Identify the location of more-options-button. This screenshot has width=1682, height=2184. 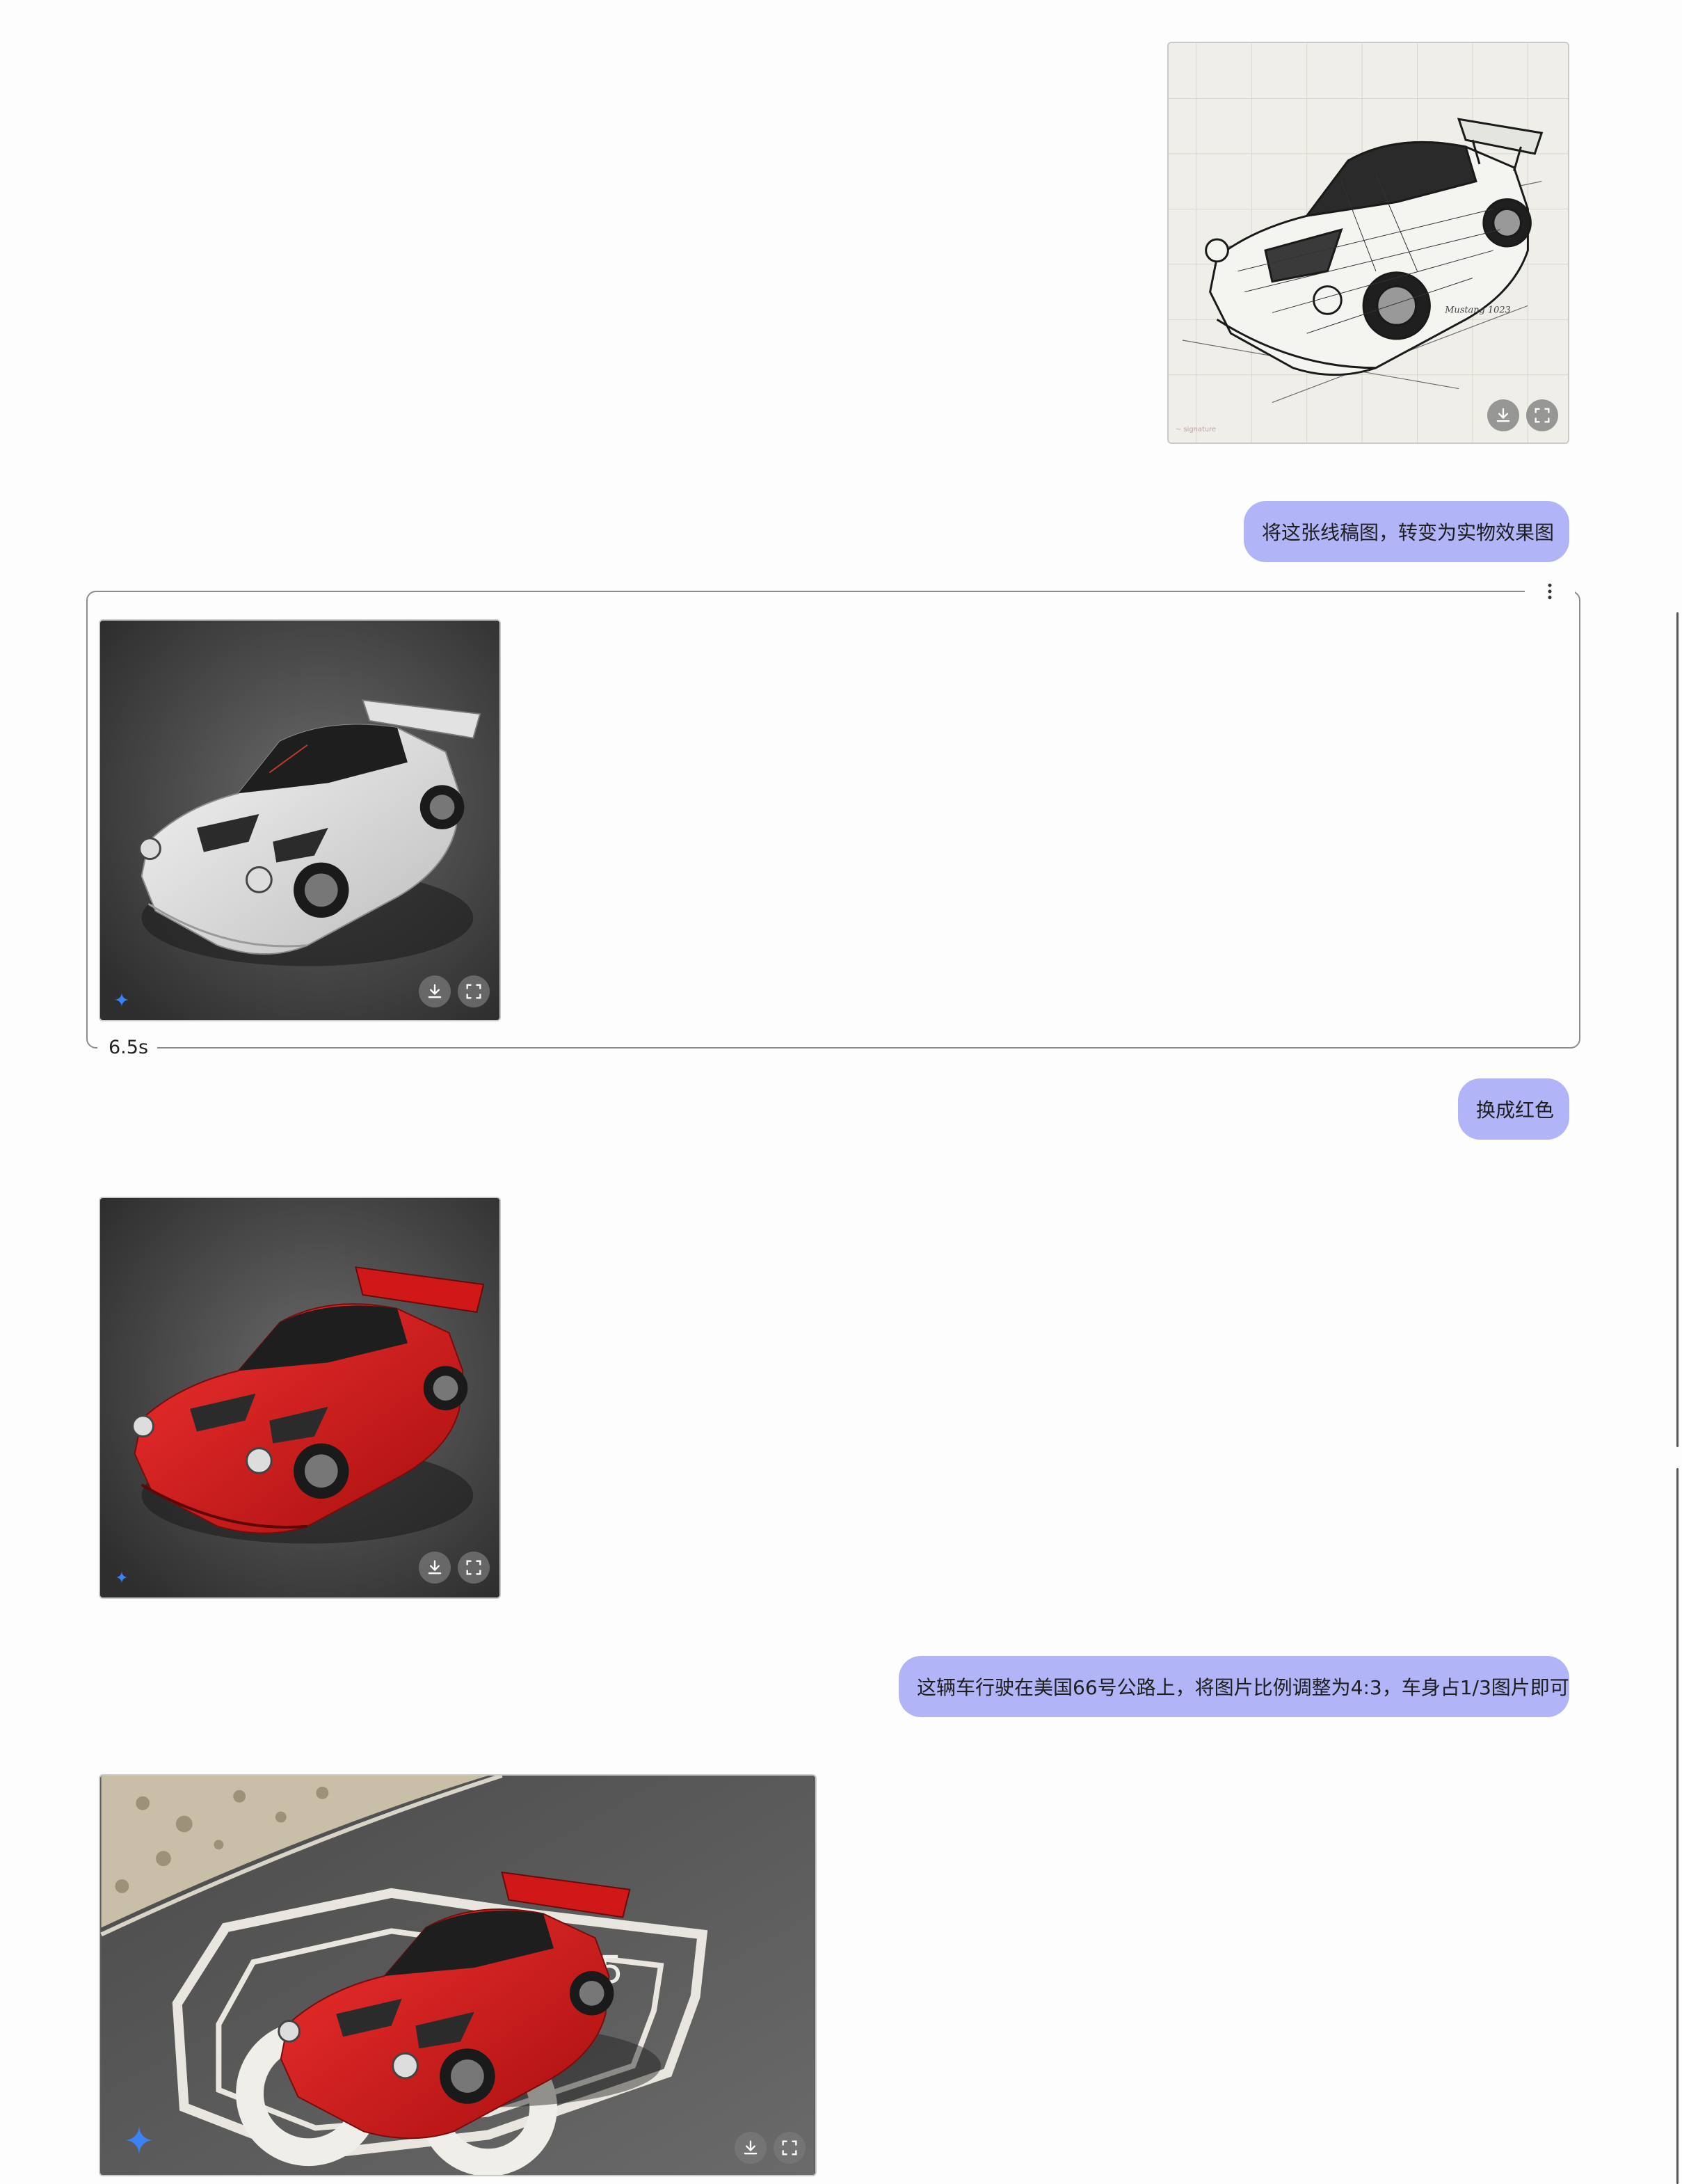
(1550, 591).